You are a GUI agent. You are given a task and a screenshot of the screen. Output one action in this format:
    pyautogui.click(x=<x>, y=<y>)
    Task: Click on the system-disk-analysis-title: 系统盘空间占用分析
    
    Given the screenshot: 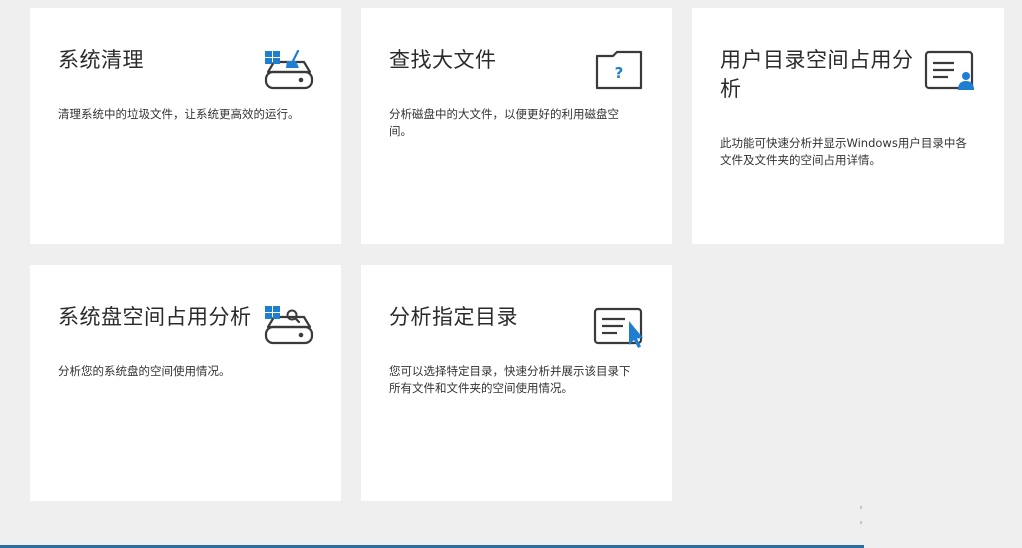 What is the action you would take?
    pyautogui.click(x=155, y=317)
    